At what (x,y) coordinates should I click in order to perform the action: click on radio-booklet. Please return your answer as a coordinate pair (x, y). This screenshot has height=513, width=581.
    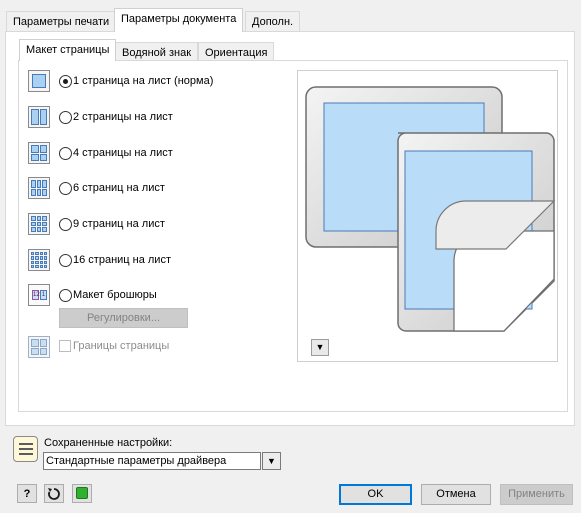
    Looking at the image, I should click on (65, 295).